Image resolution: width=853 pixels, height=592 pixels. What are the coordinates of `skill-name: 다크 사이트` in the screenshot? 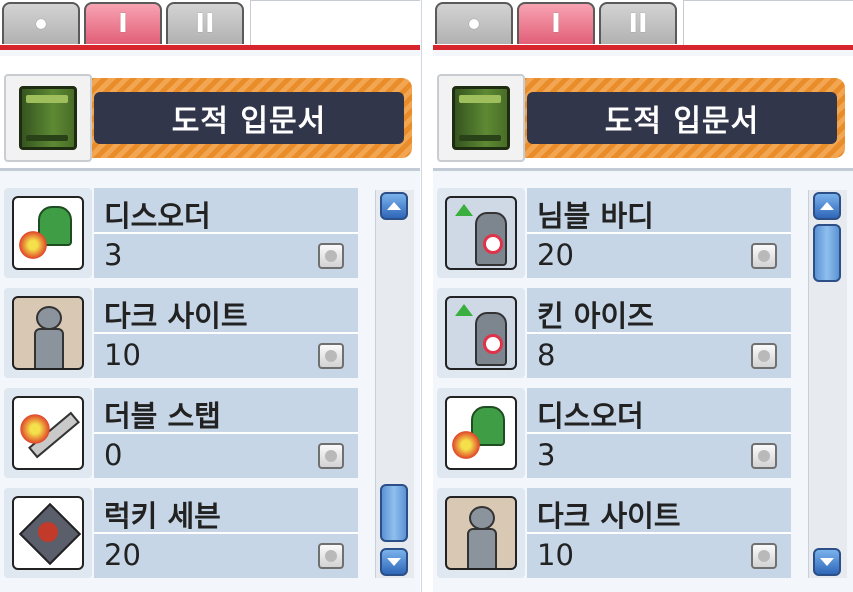 It's located at (609, 516).